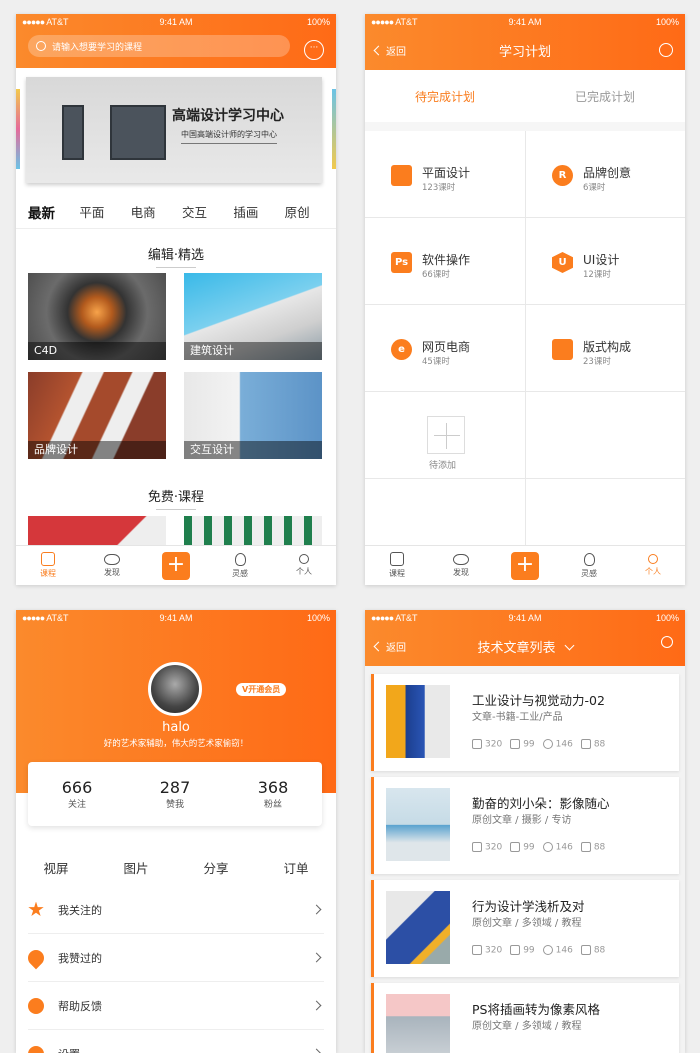 This screenshot has width=700, height=1053. I want to click on tab-original: 原创, so click(310, 212).